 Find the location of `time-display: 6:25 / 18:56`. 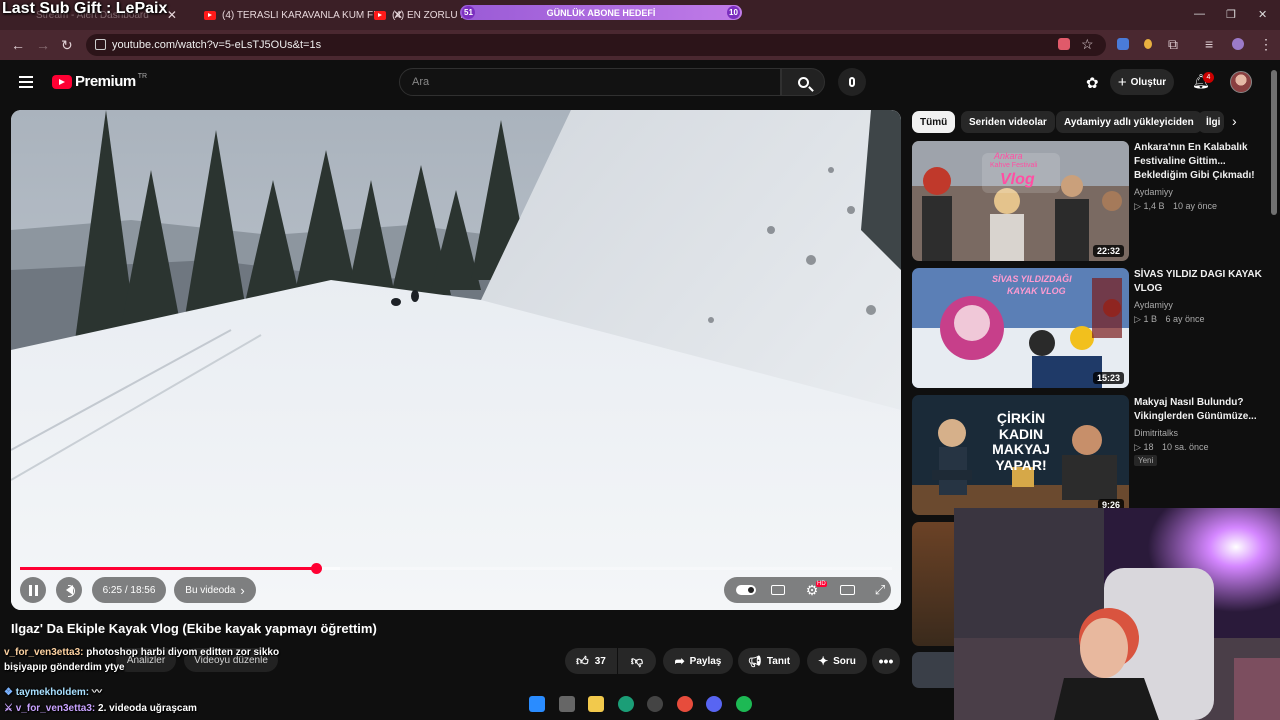

time-display: 6:25 / 18:56 is located at coordinates (129, 590).